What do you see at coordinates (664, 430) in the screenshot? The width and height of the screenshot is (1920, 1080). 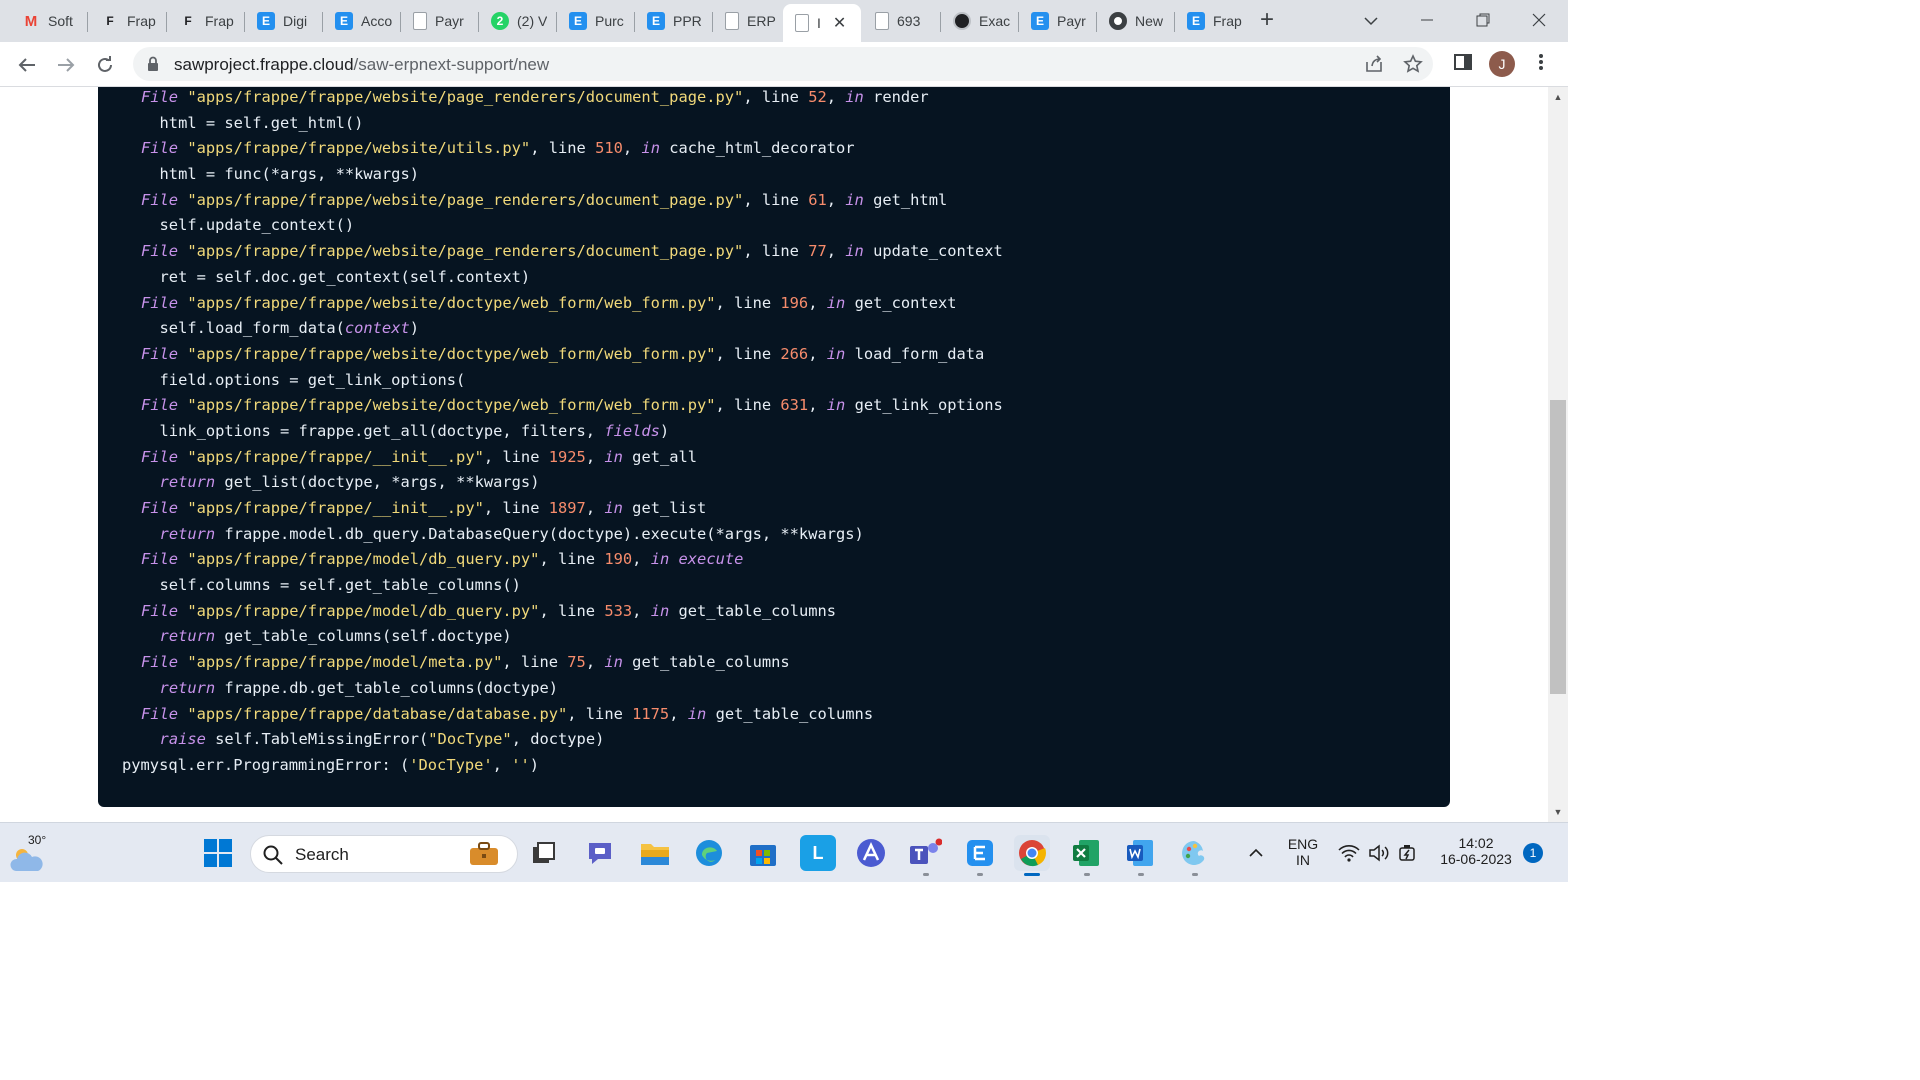 I see `code-token: )` at bounding box center [664, 430].